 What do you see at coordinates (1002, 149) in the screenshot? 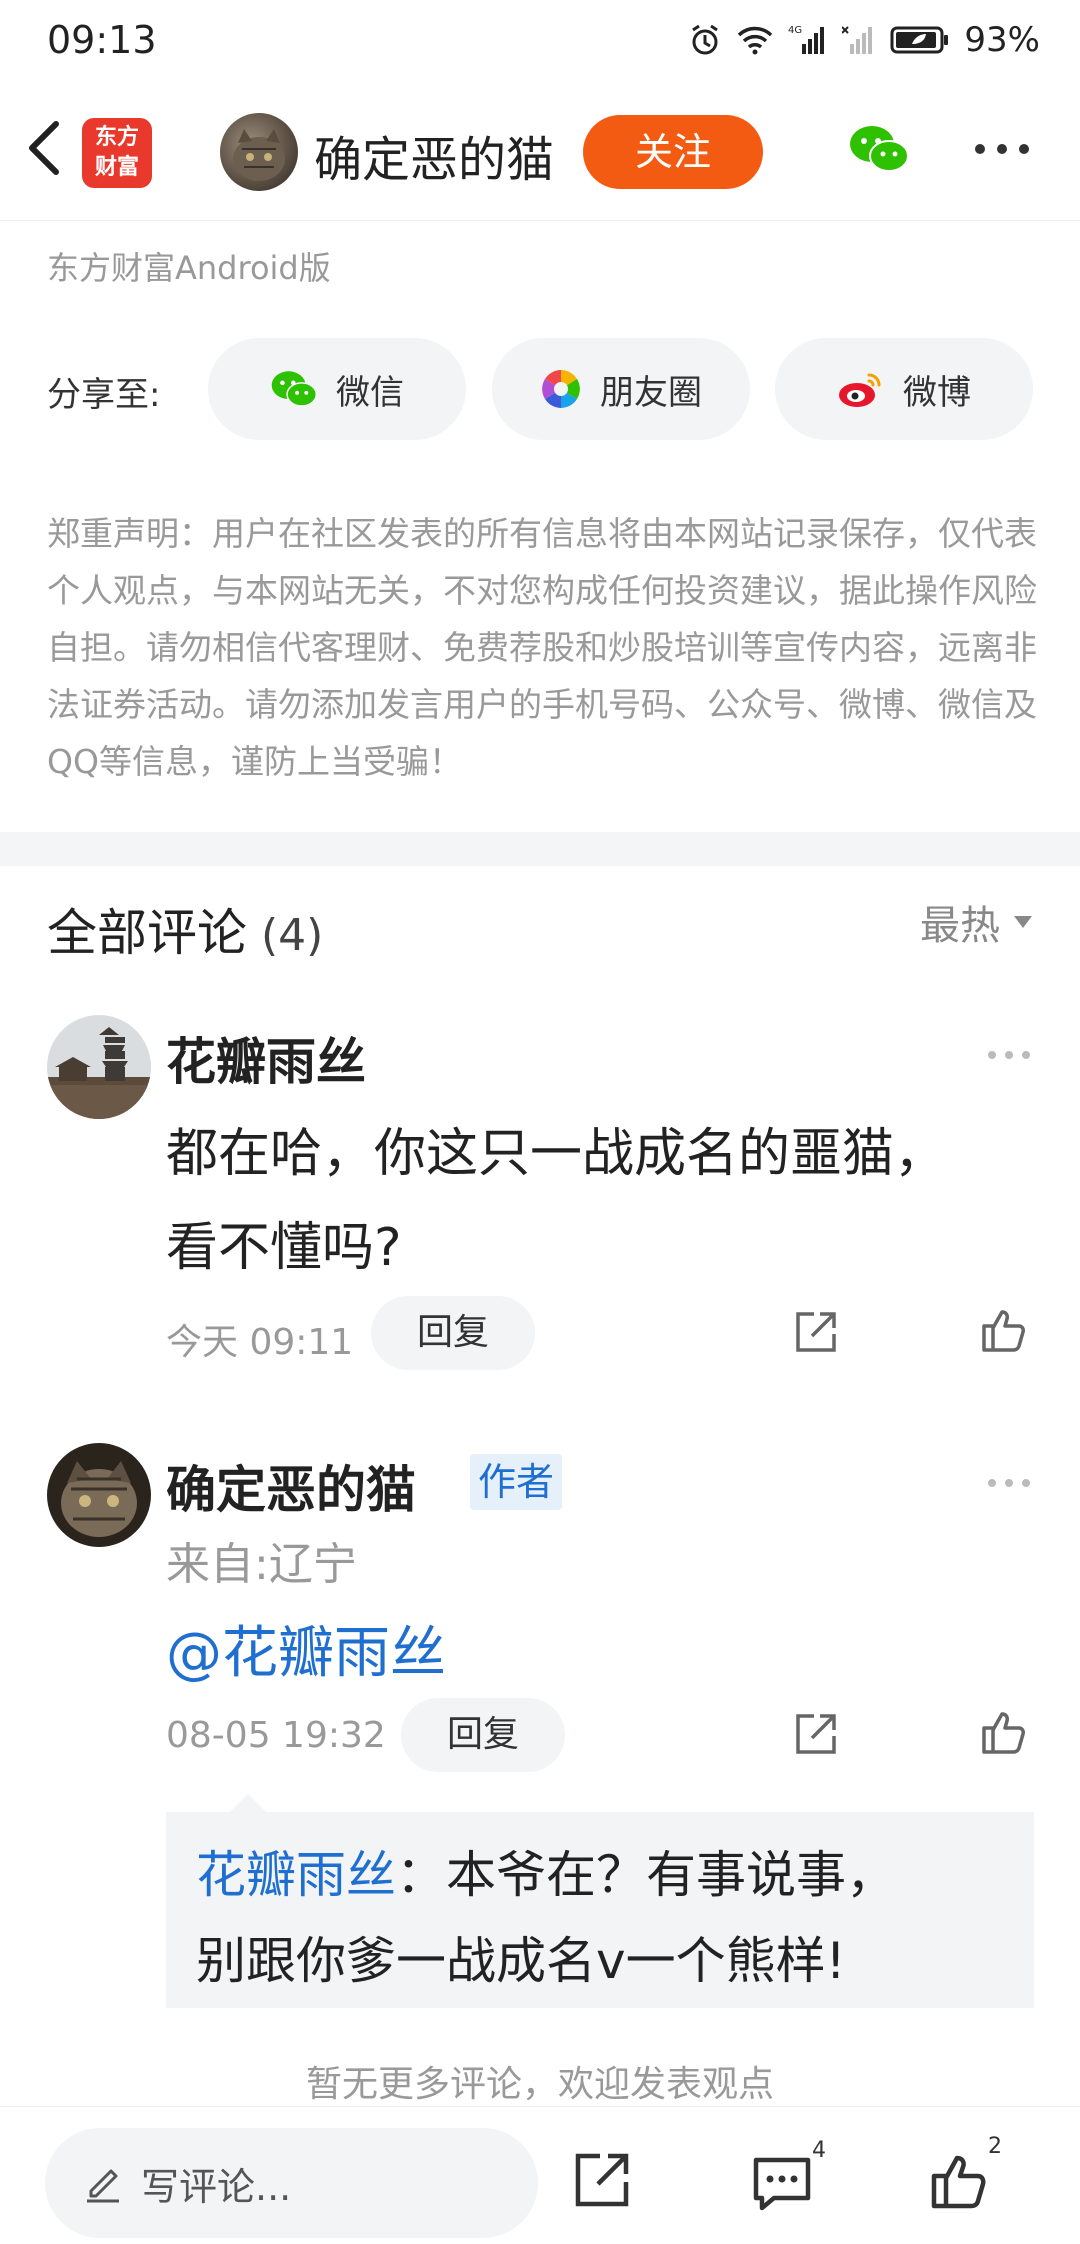
I see `more-icon` at bounding box center [1002, 149].